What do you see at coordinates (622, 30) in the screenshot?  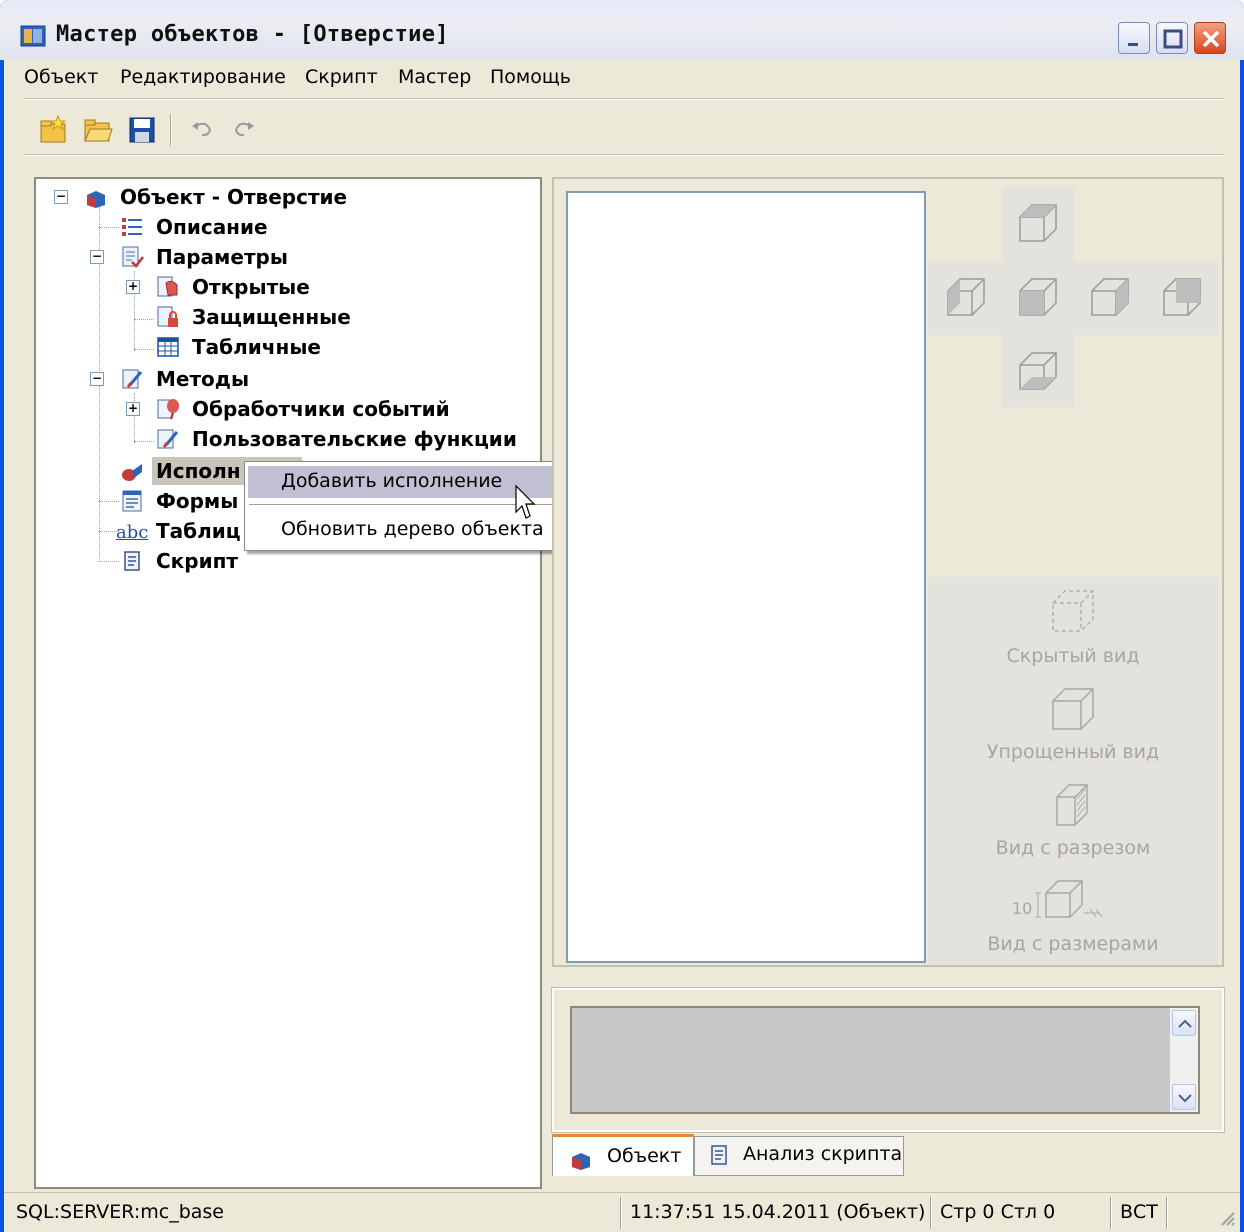 I see `title-bar: Мастер объектов - [Отверстие]` at bounding box center [622, 30].